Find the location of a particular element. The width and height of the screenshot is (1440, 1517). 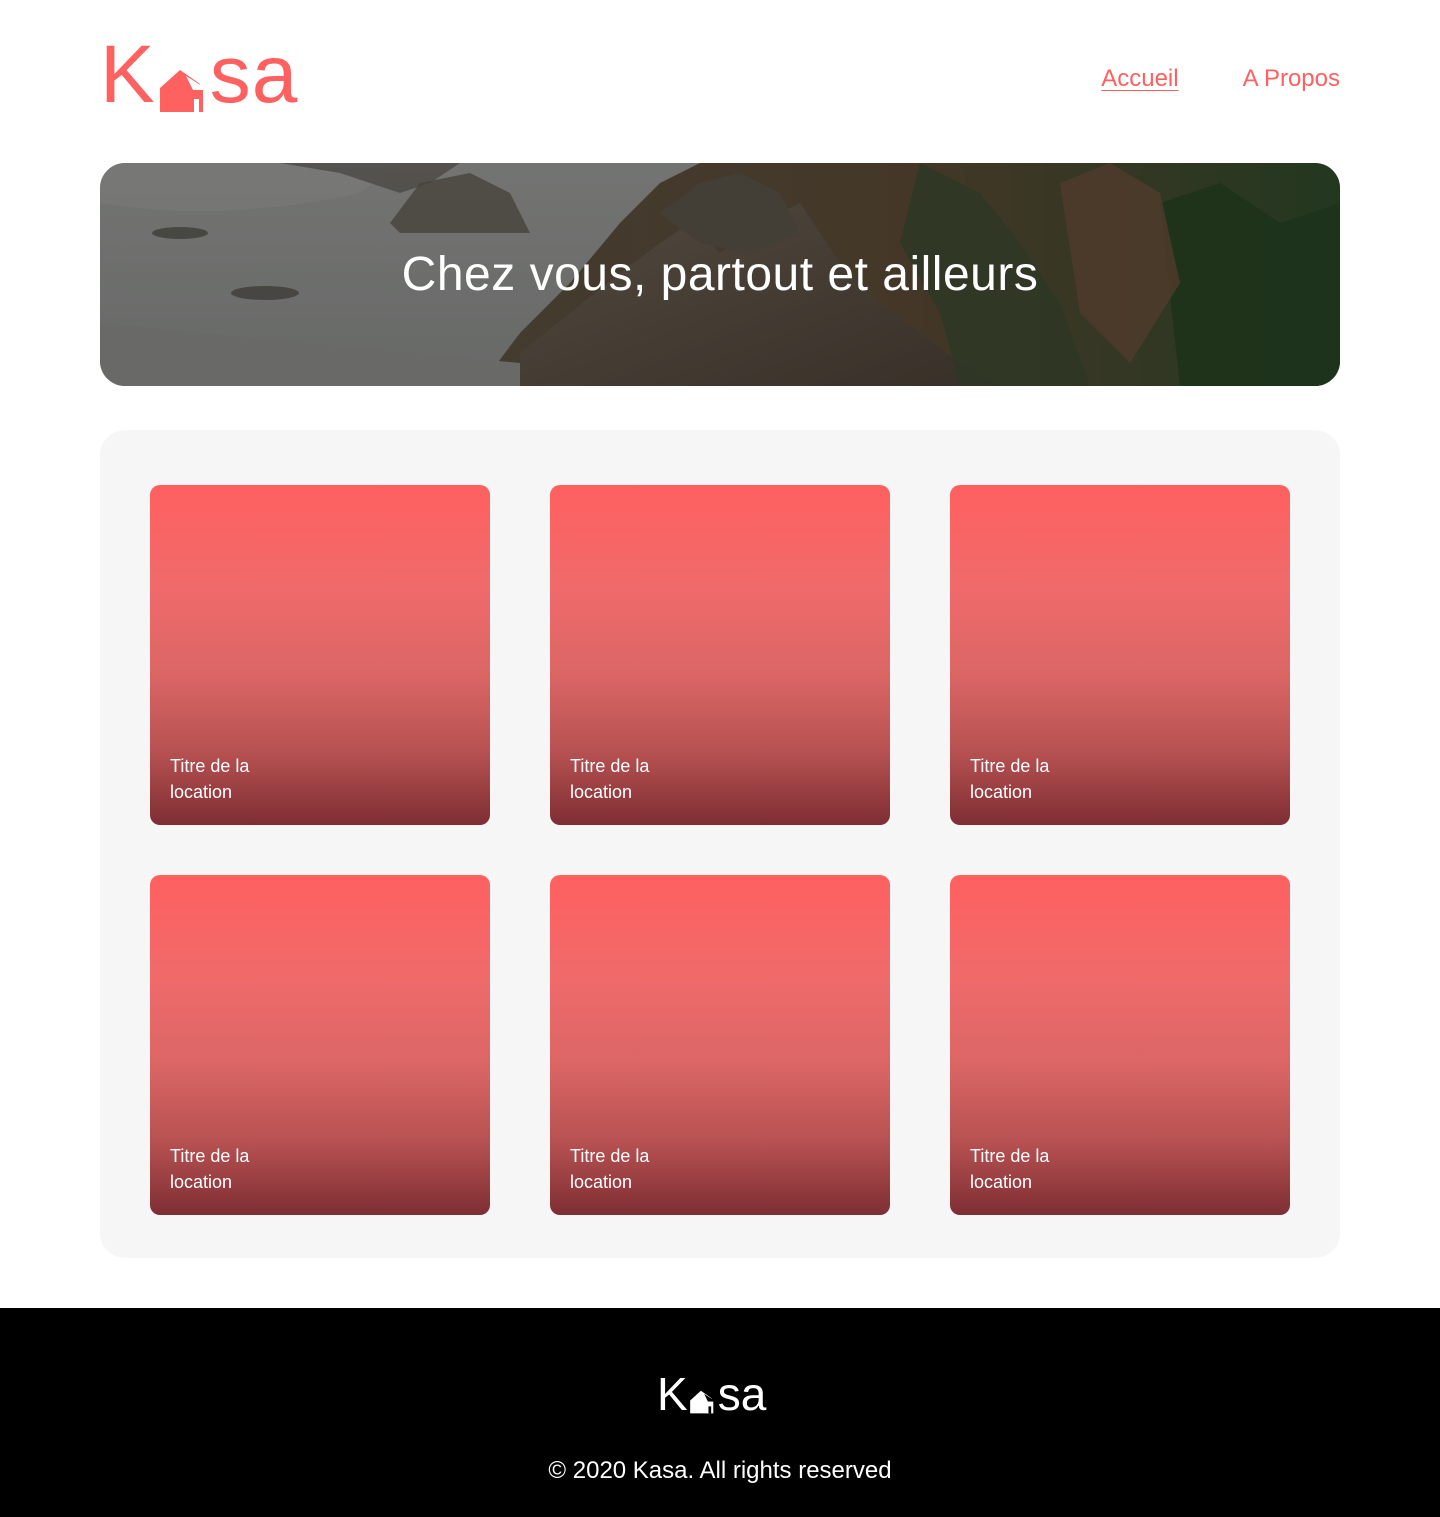

footer-logo-letter-k: K is located at coordinates (672, 1394).